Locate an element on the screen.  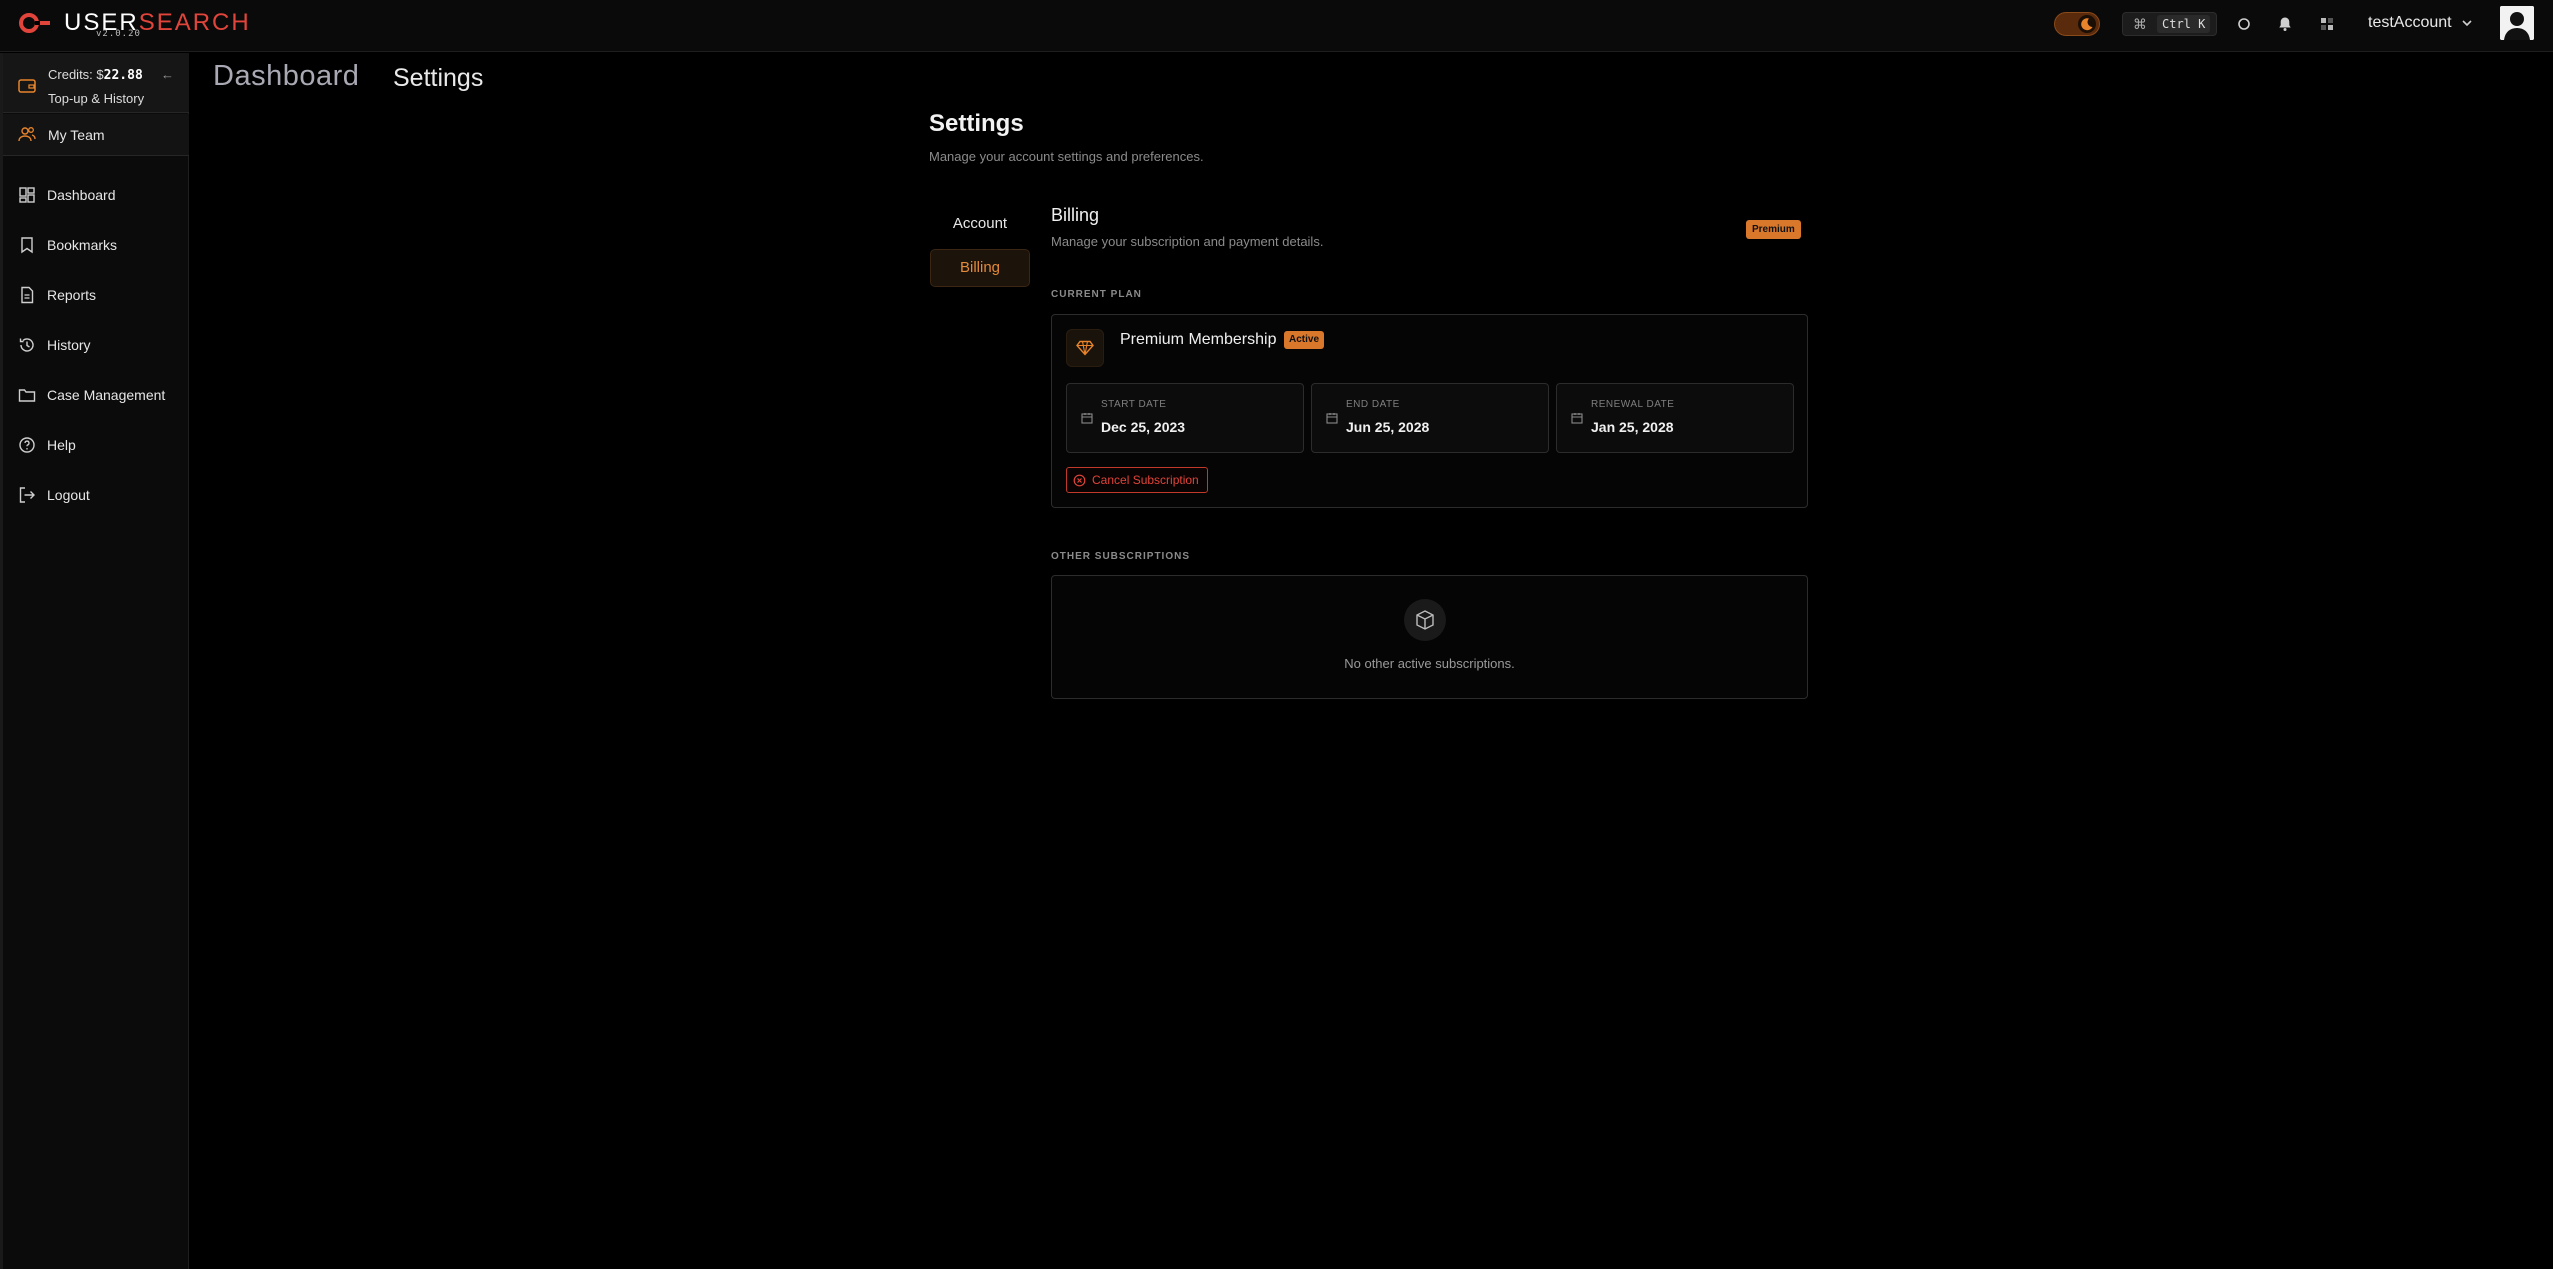
sidebar-item-history: History is located at coordinates (96, 345).